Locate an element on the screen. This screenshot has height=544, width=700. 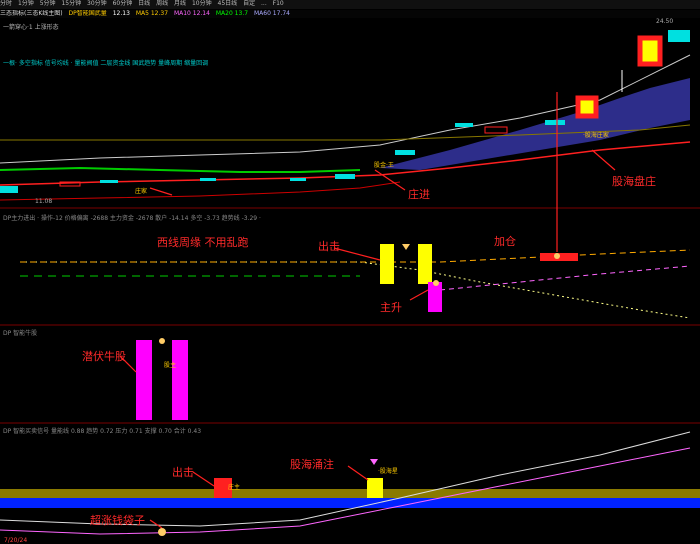
annotation-guhai-pan: 股海盘庄 is located at coordinates (634, 181).